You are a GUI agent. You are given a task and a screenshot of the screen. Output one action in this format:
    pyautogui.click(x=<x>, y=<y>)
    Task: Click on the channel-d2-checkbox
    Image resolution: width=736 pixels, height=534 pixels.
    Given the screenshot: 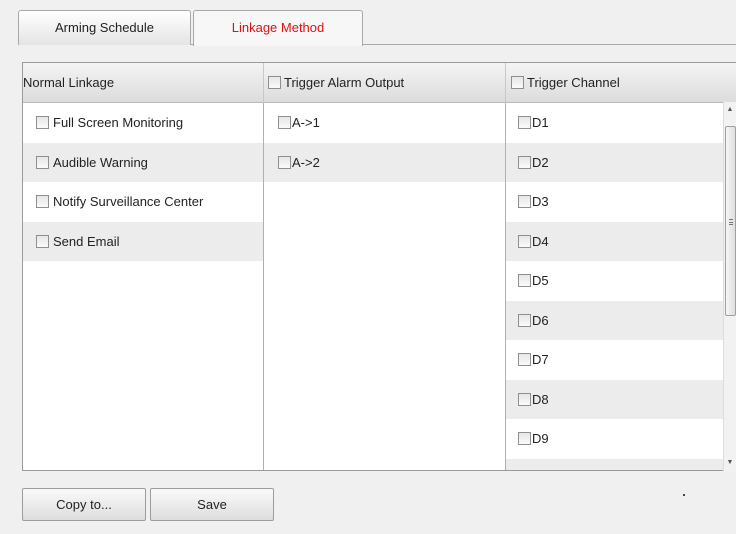 What is the action you would take?
    pyautogui.click(x=524, y=162)
    